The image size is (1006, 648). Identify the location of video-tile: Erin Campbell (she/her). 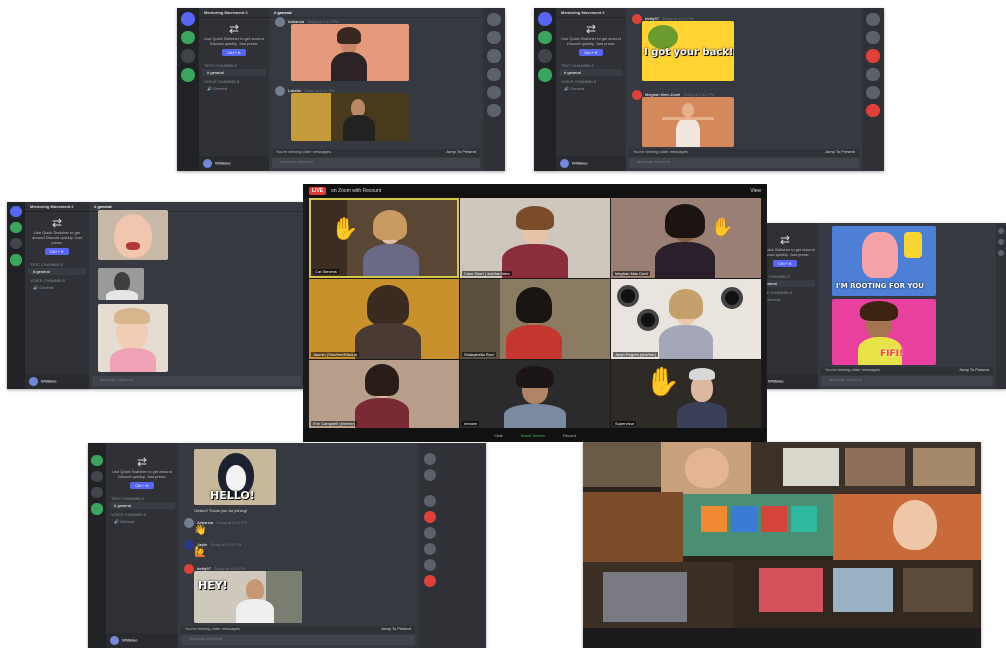
(384, 394).